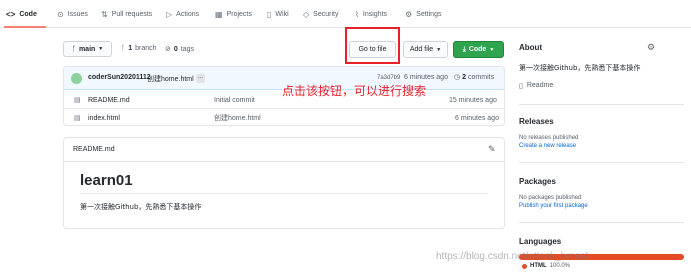 This screenshot has width=691, height=276. I want to click on tab-label: Issues, so click(77, 14).